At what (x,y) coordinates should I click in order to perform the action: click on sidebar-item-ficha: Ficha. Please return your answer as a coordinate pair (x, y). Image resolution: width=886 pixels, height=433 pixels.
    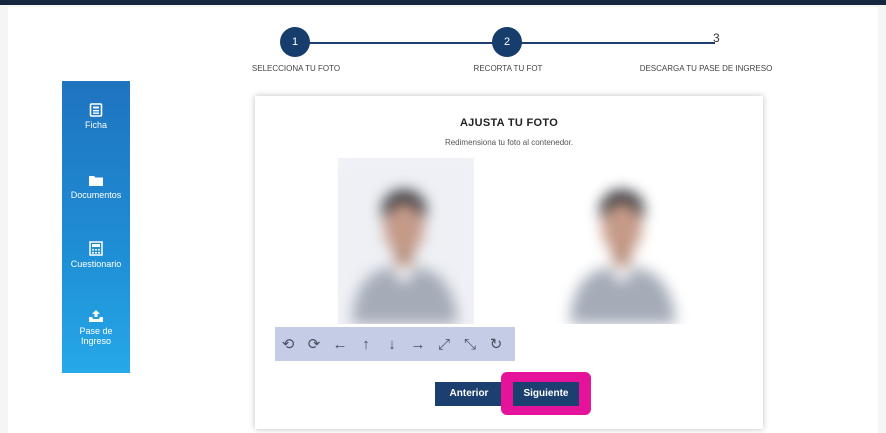
    Looking at the image, I should click on (96, 116).